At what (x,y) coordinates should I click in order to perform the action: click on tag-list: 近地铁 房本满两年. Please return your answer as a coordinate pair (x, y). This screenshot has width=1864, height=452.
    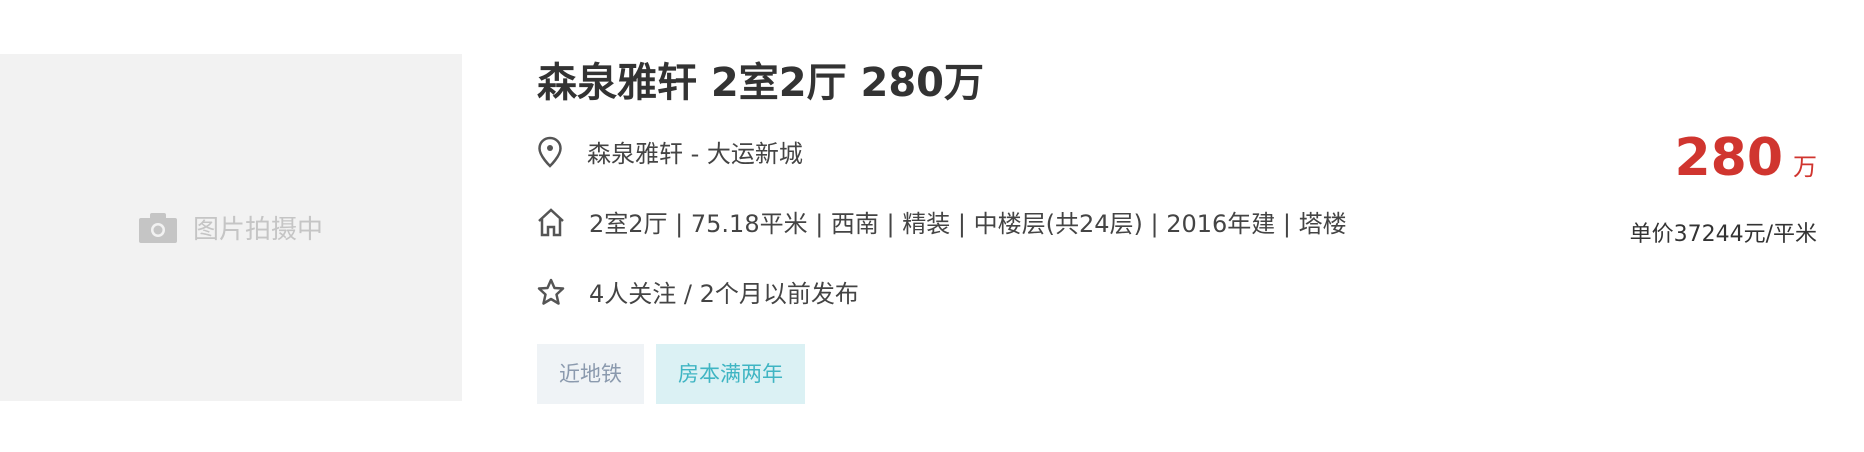
    Looking at the image, I should click on (671, 374).